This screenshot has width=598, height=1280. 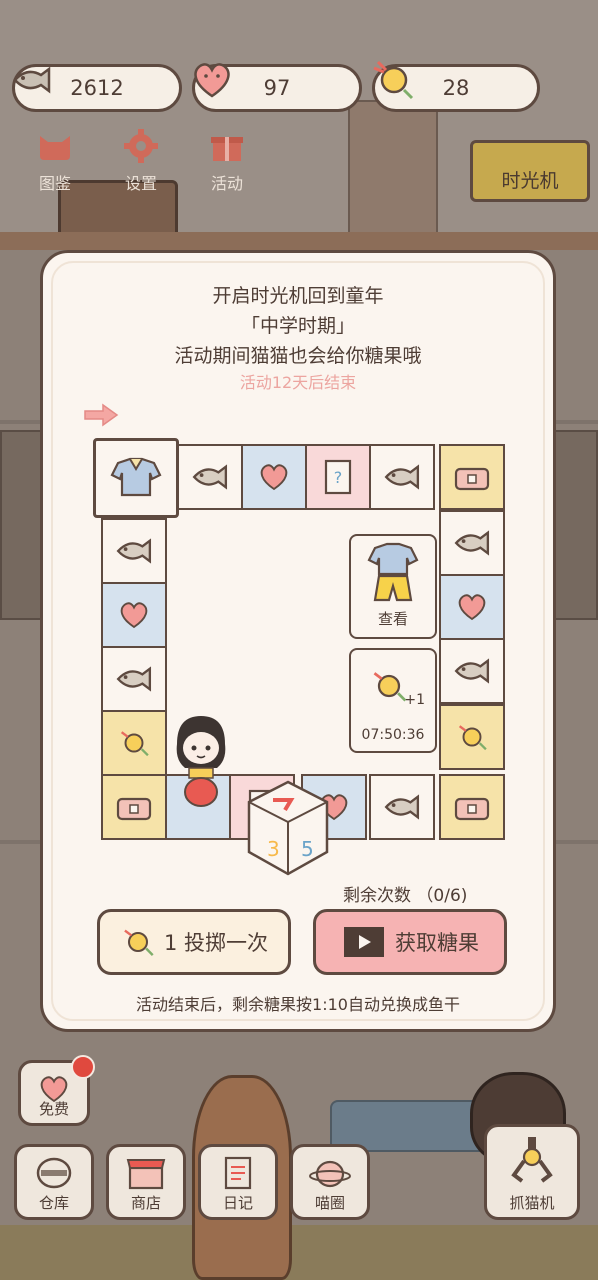 I want to click on settings-label: 设置, so click(x=140, y=183).